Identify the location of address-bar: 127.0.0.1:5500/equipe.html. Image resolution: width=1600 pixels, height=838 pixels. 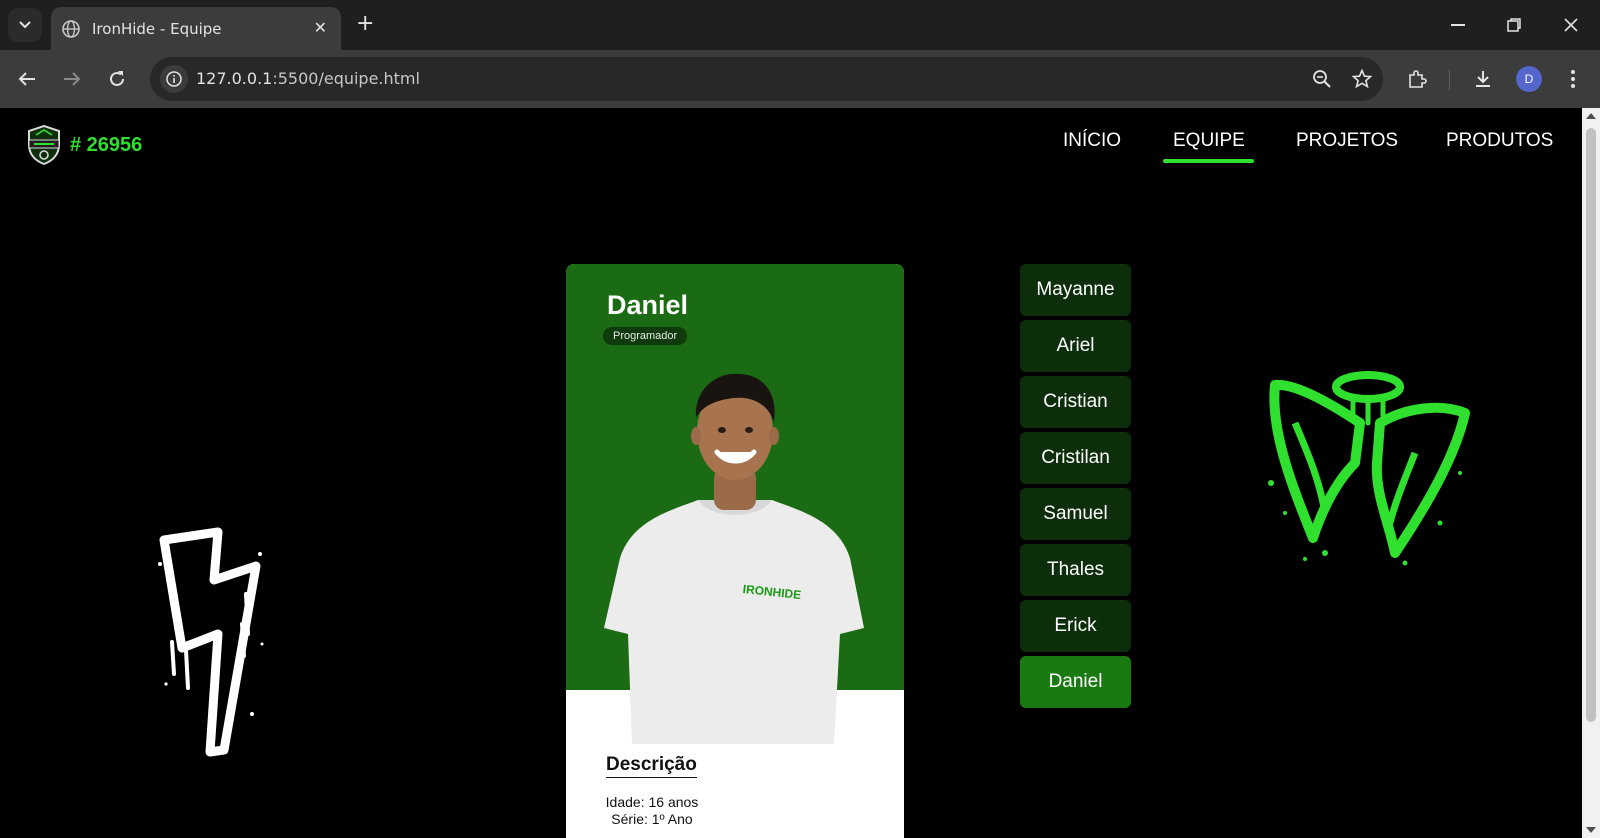
(766, 79).